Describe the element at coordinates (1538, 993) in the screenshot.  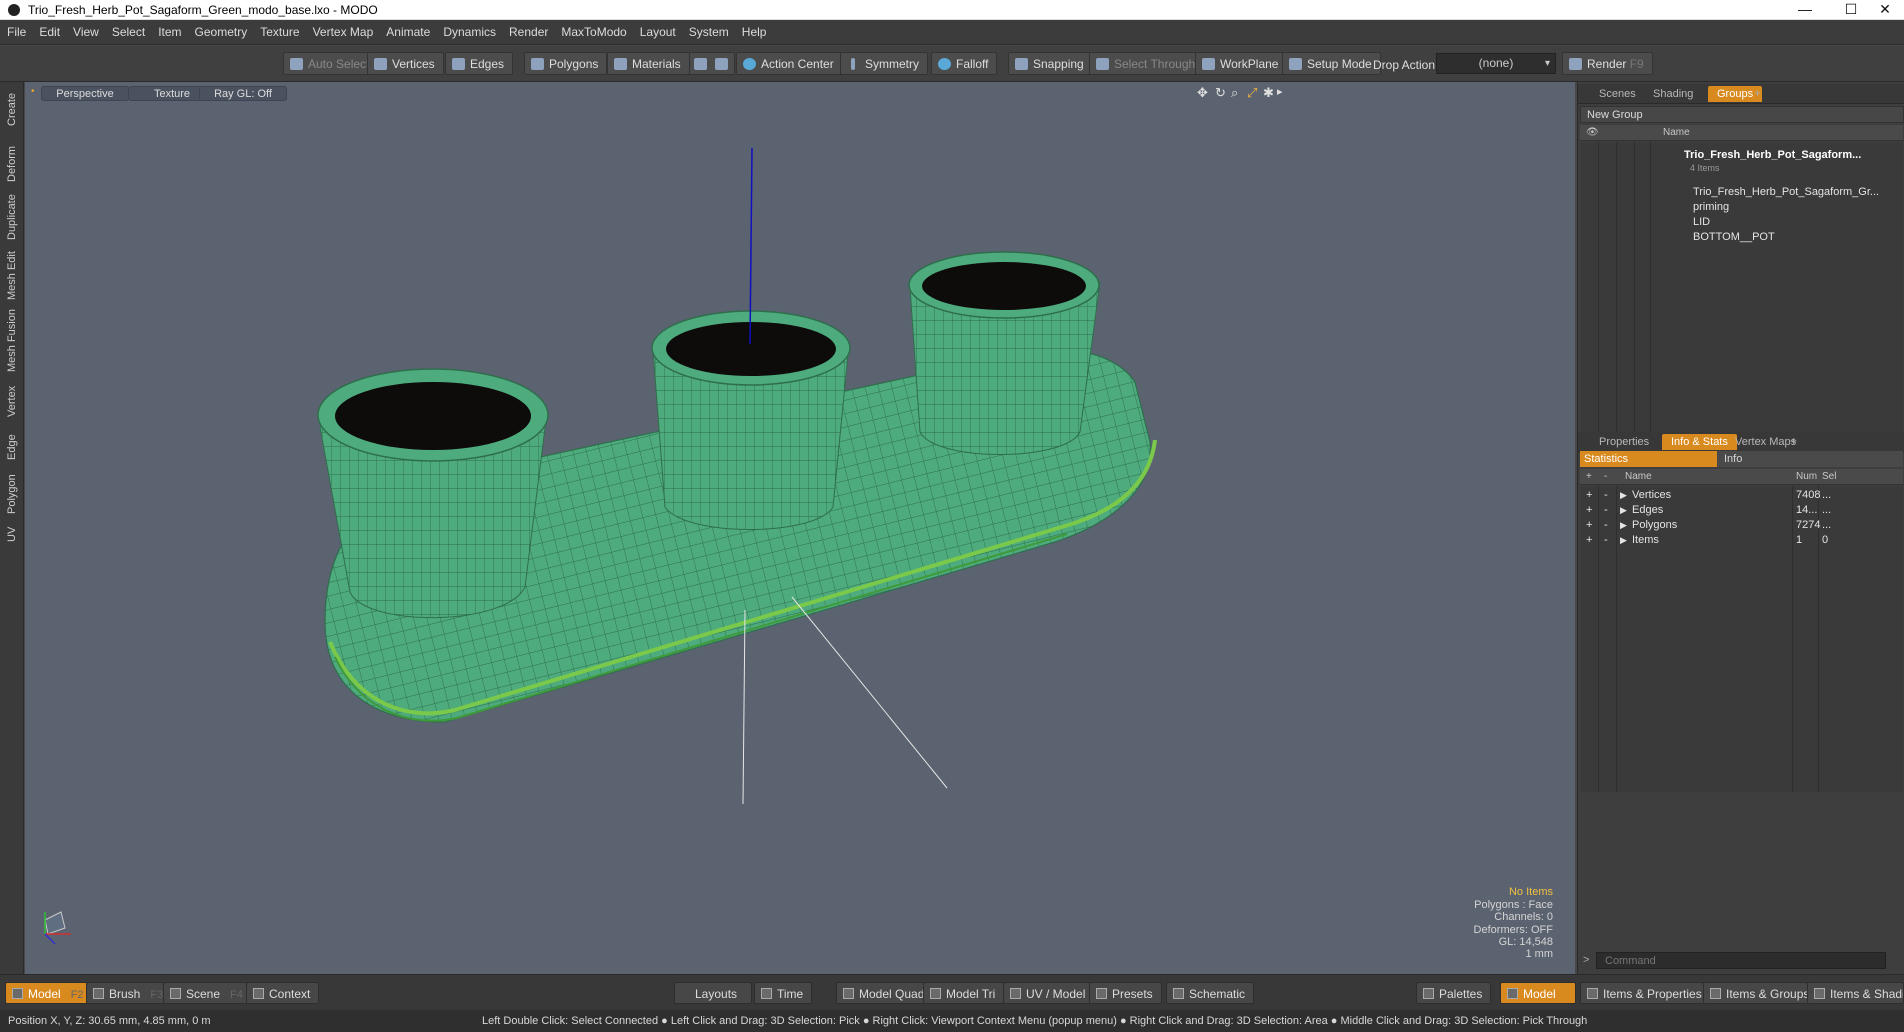
I see `model-layout-button: Model` at that location.